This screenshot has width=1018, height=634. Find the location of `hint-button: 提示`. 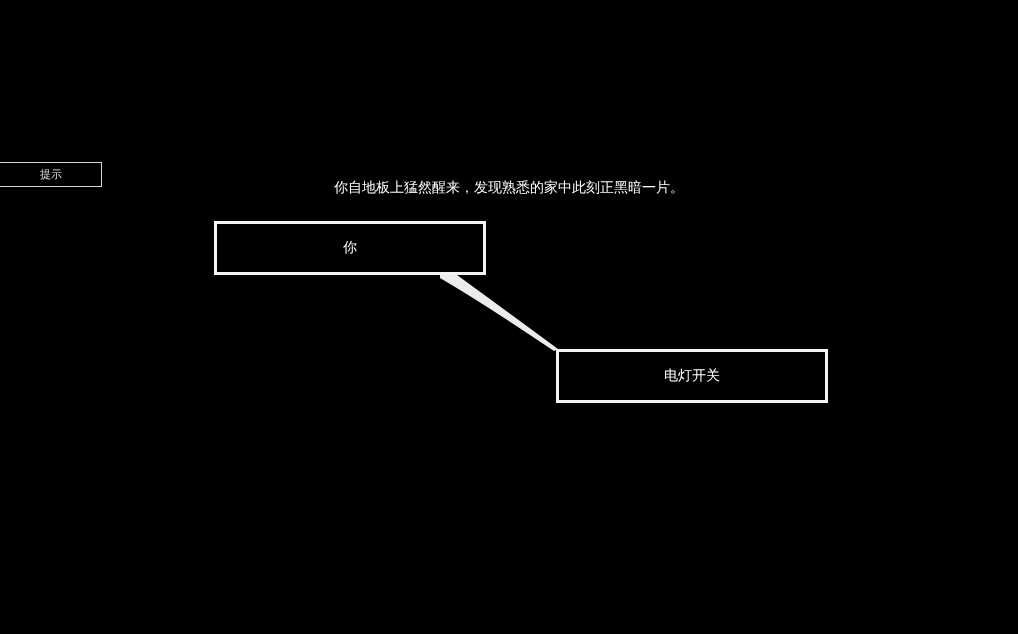

hint-button: 提示 is located at coordinates (51, 174).